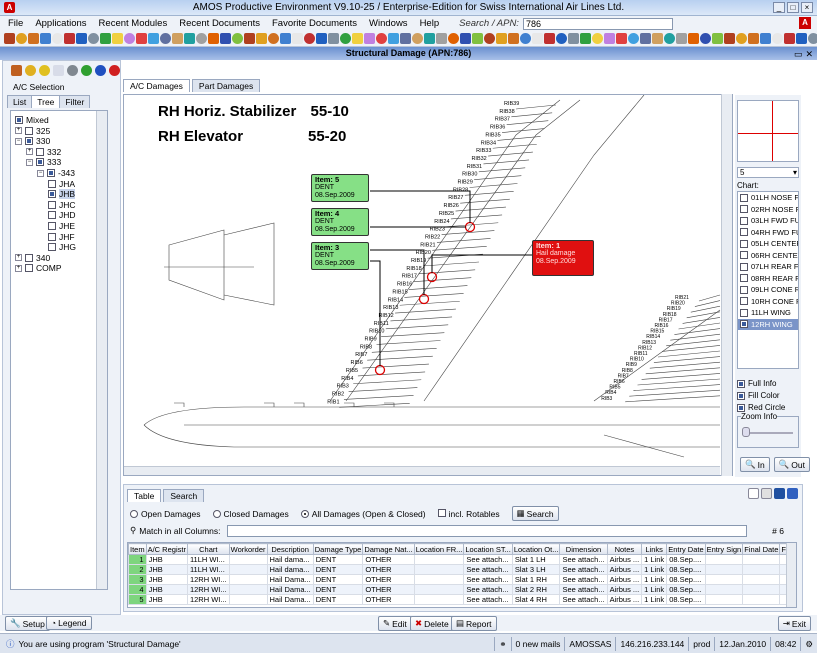 This screenshot has height=653, width=817. What do you see at coordinates (15, 23) in the screenshot?
I see `menu-file: File` at bounding box center [15, 23].